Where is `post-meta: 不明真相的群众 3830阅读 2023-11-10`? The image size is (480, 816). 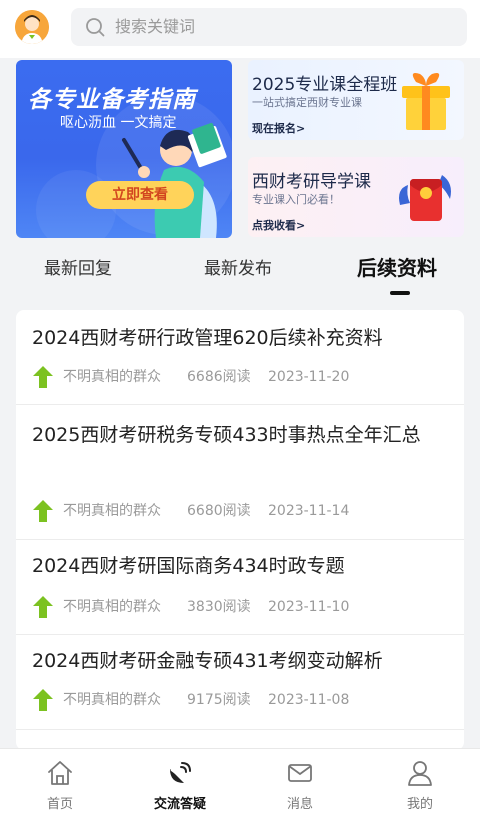
post-meta: 不明真相的群众 3830阅读 2023-11-10 is located at coordinates (242, 607).